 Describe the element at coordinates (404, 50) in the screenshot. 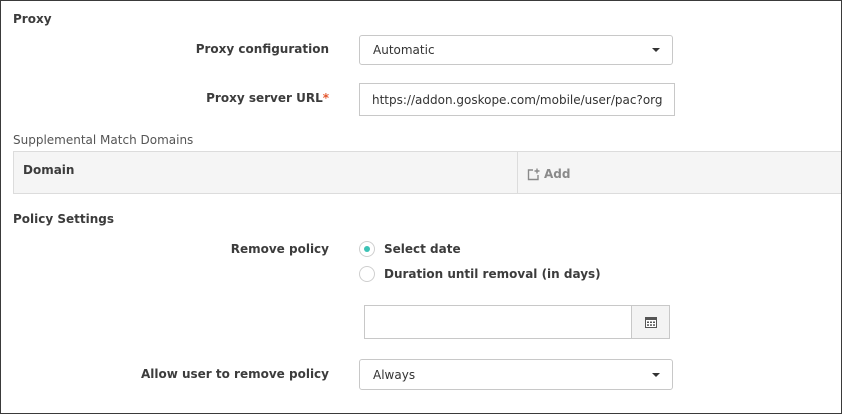

I see `proxy-configuration-value: Automatic` at that location.